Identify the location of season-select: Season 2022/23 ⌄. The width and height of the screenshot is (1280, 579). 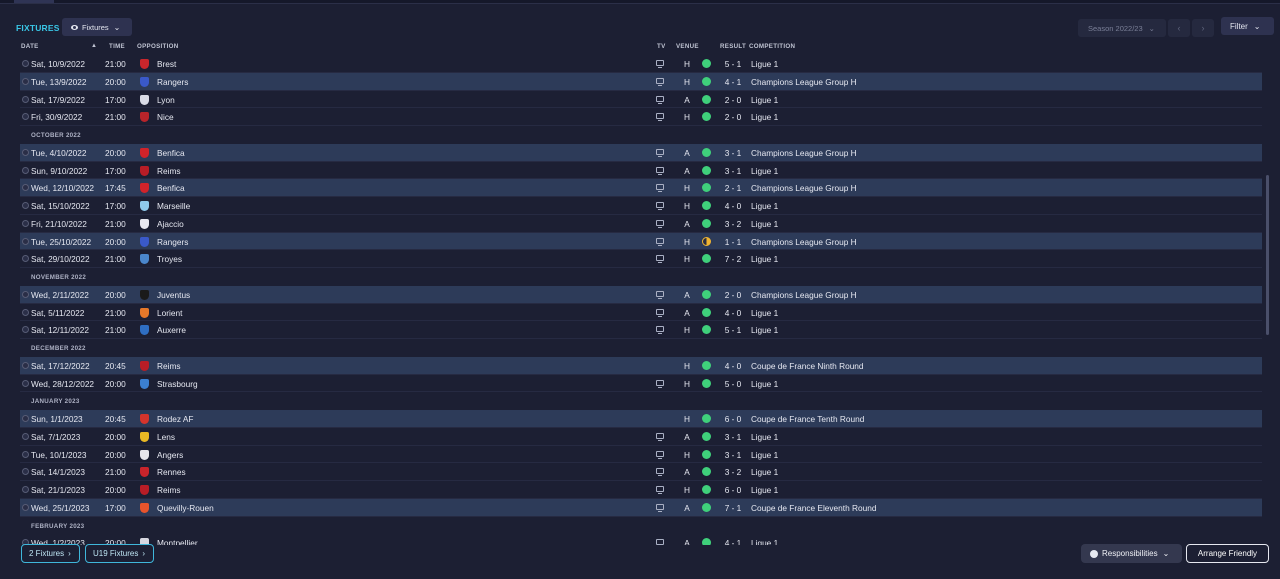
(1122, 28).